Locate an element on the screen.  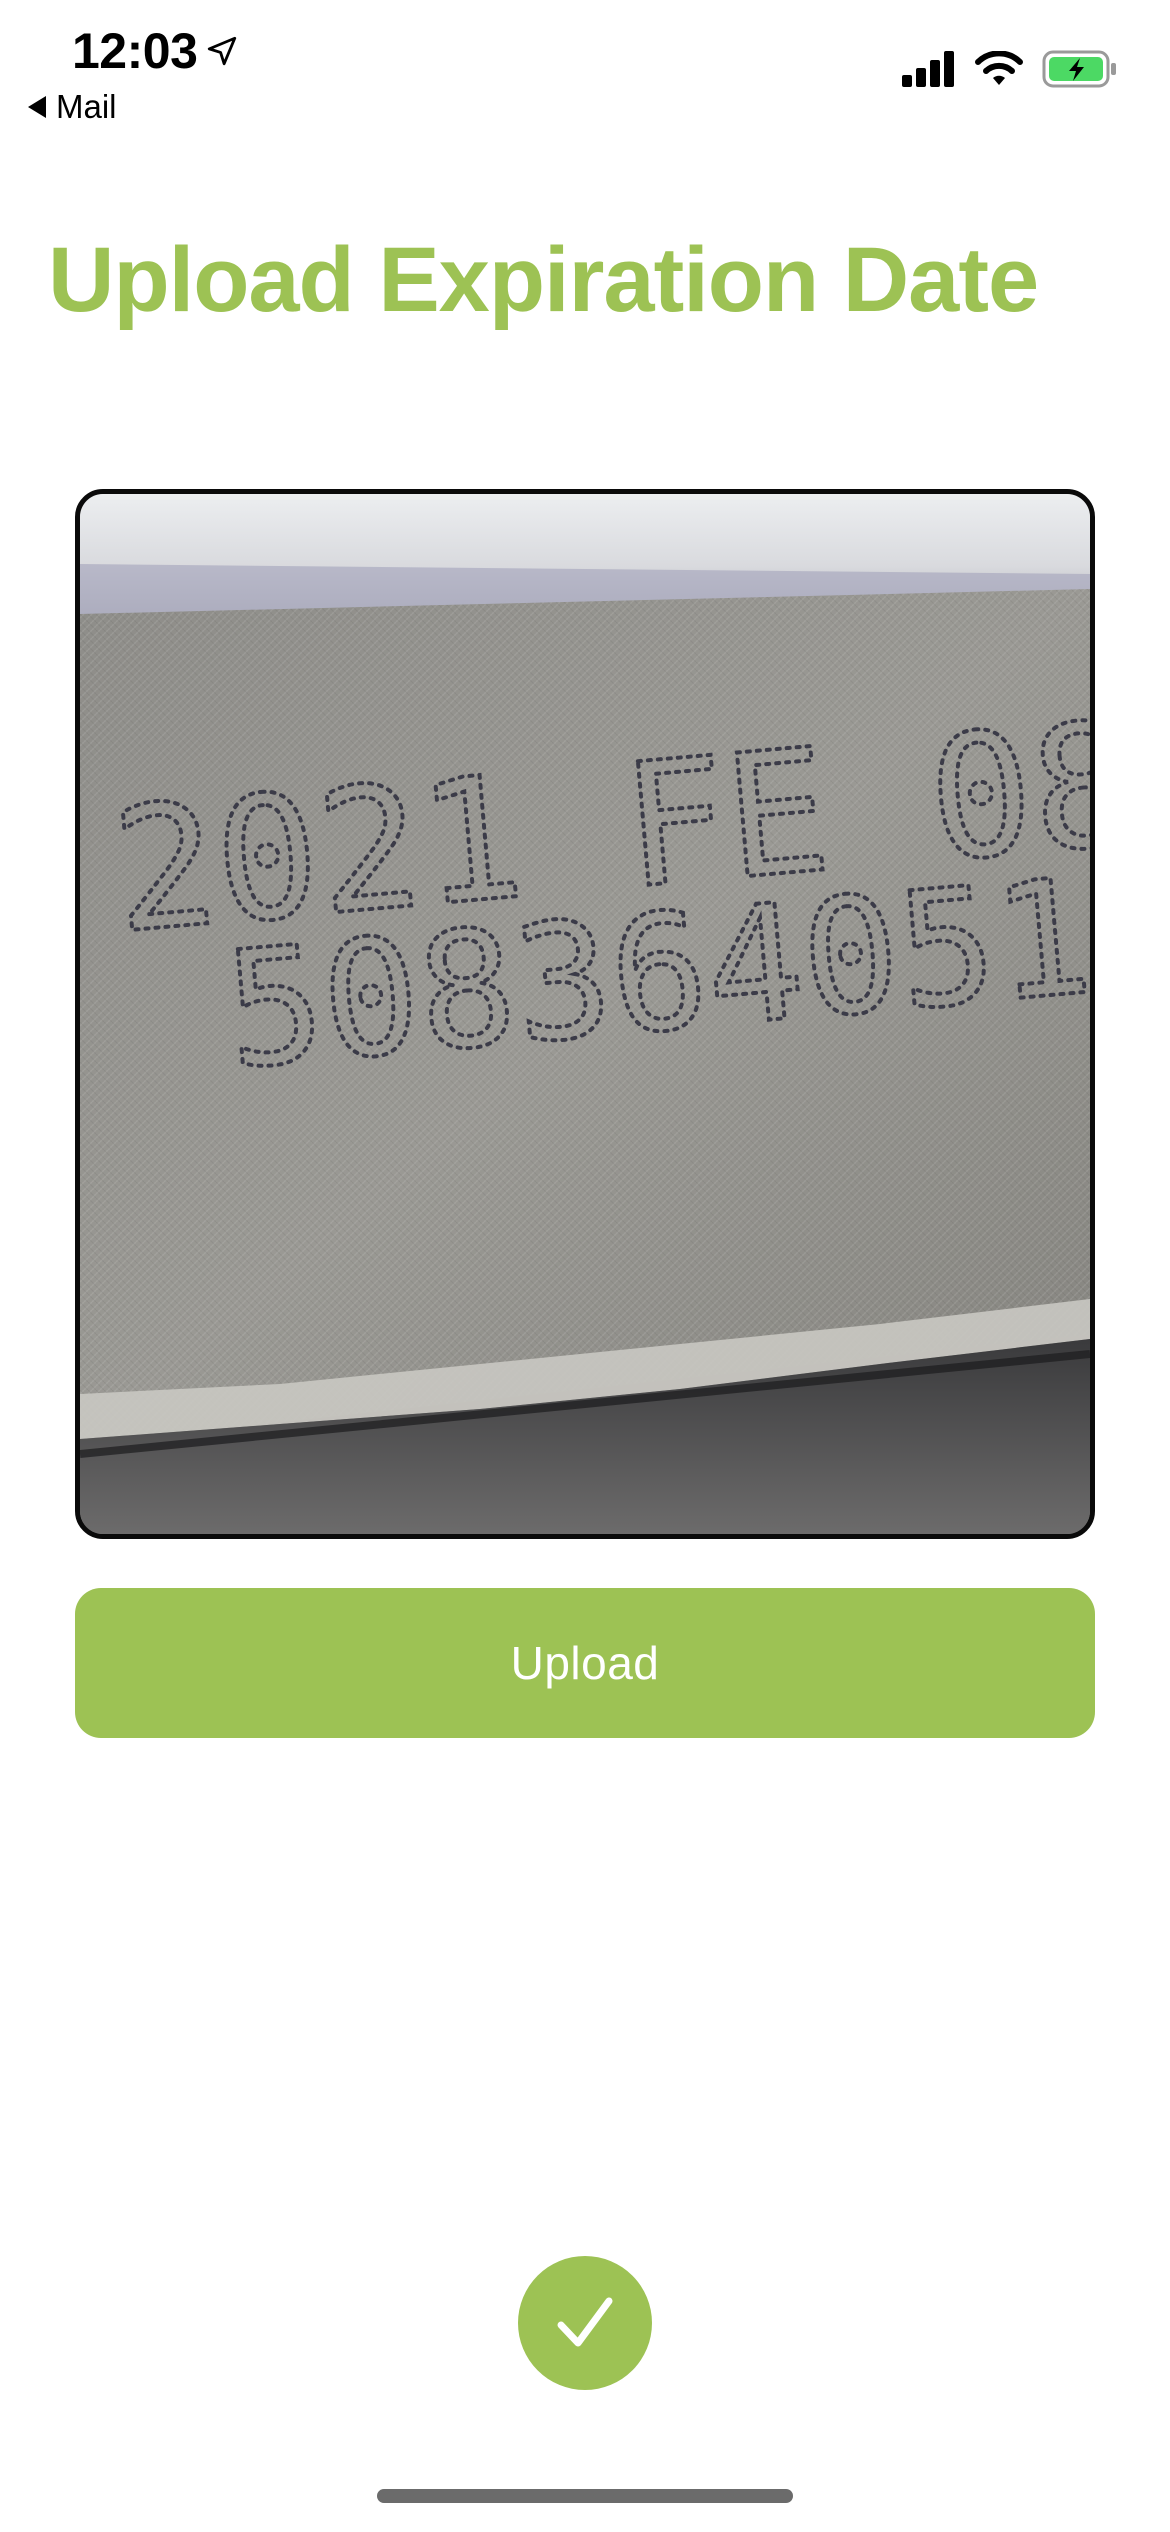
home-indicator is located at coordinates (585, 2496).